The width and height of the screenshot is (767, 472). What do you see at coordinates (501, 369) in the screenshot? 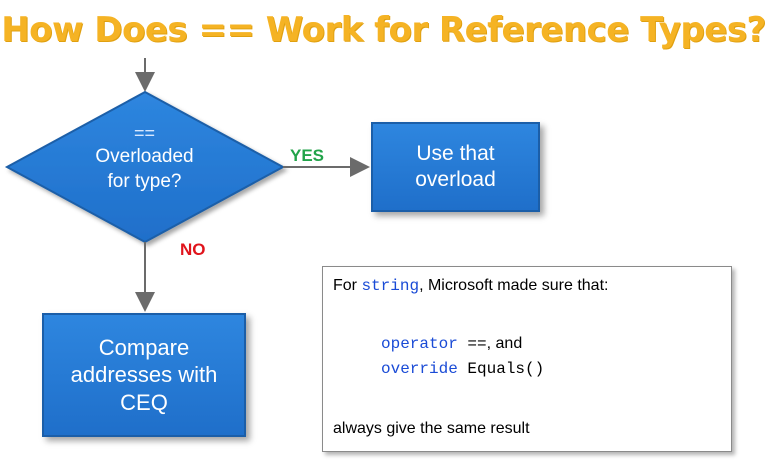
I see `code-equals-method: Equals()` at bounding box center [501, 369].